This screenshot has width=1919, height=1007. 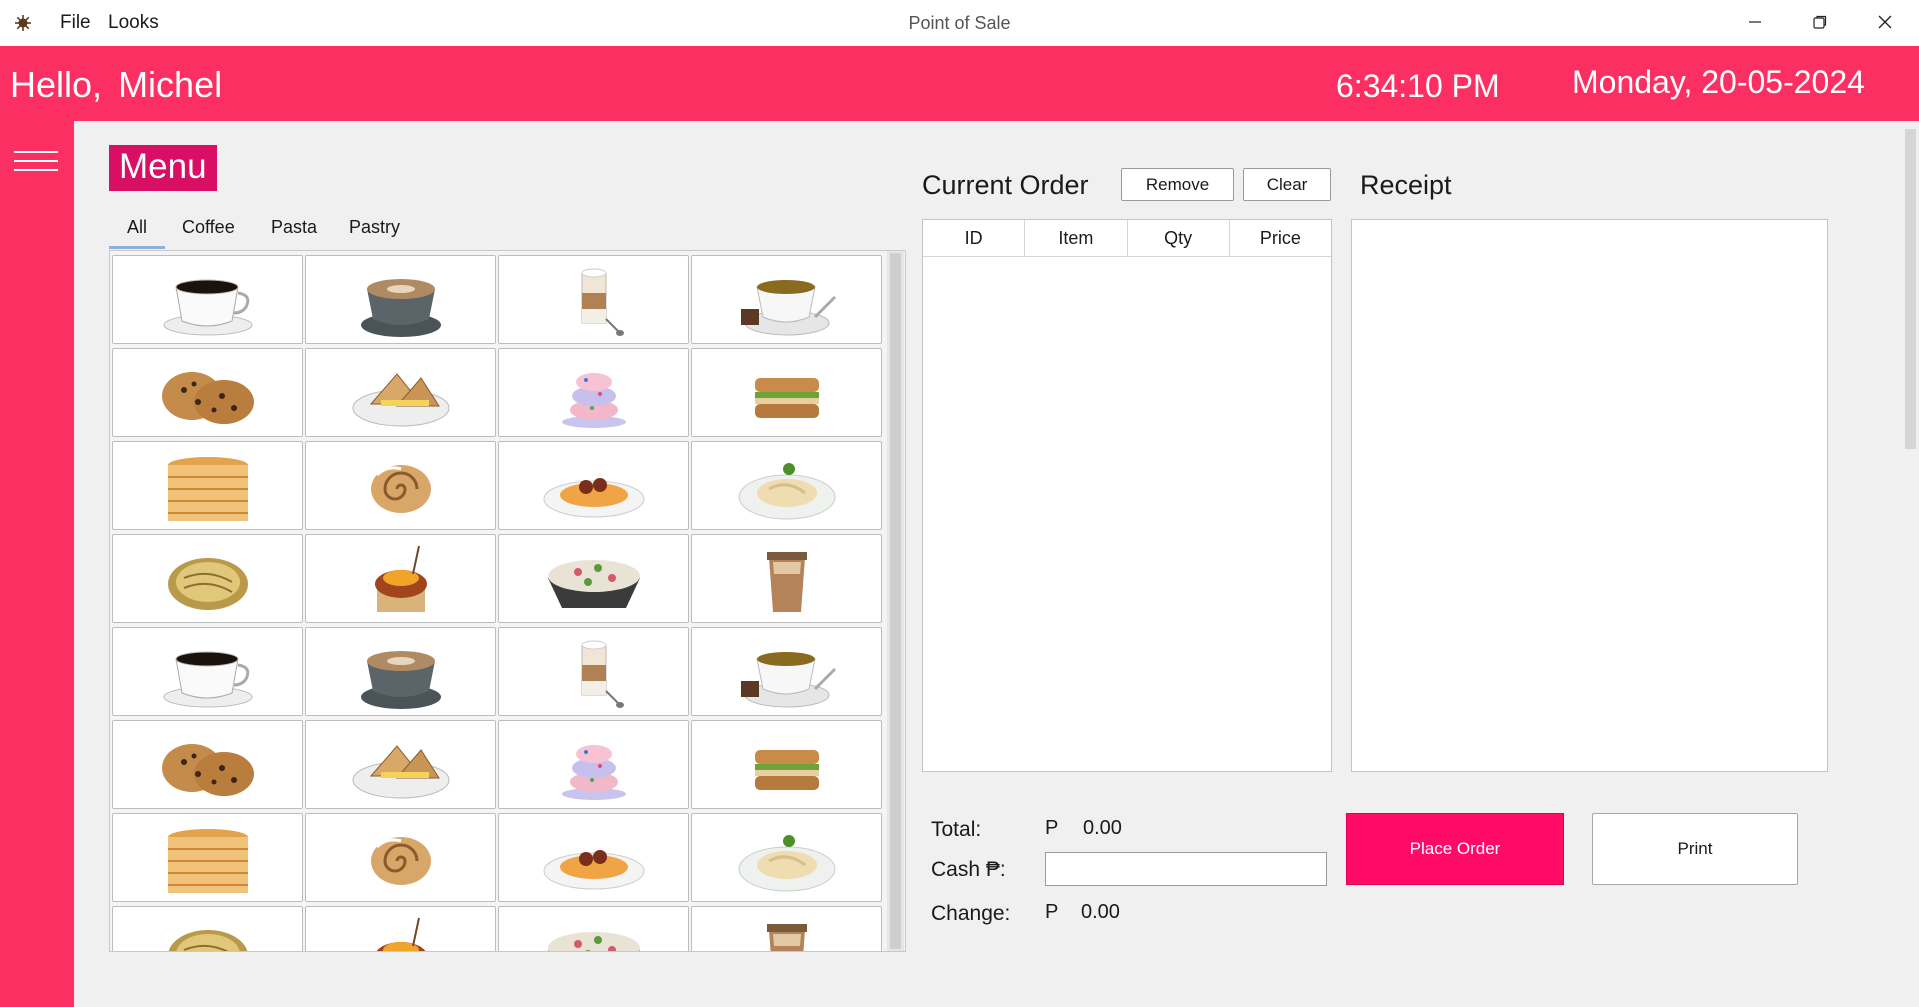 What do you see at coordinates (116, 85) in the screenshot?
I see `greeting: Hello, Michel` at bounding box center [116, 85].